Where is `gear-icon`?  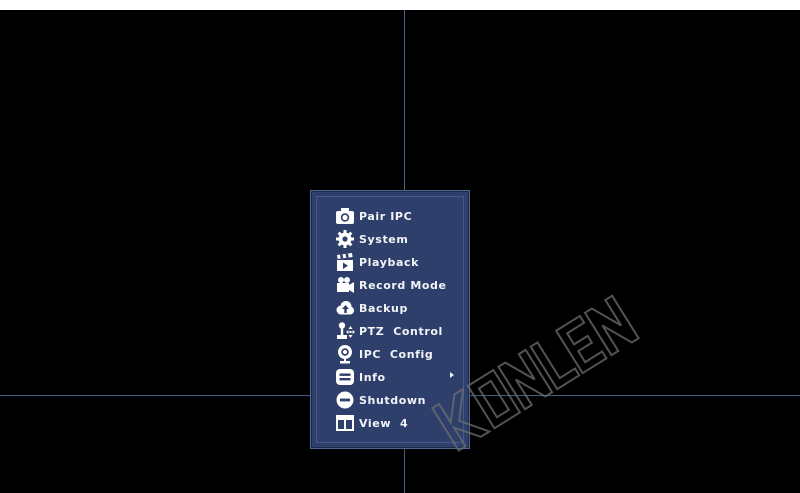
gear-icon is located at coordinates (345, 239).